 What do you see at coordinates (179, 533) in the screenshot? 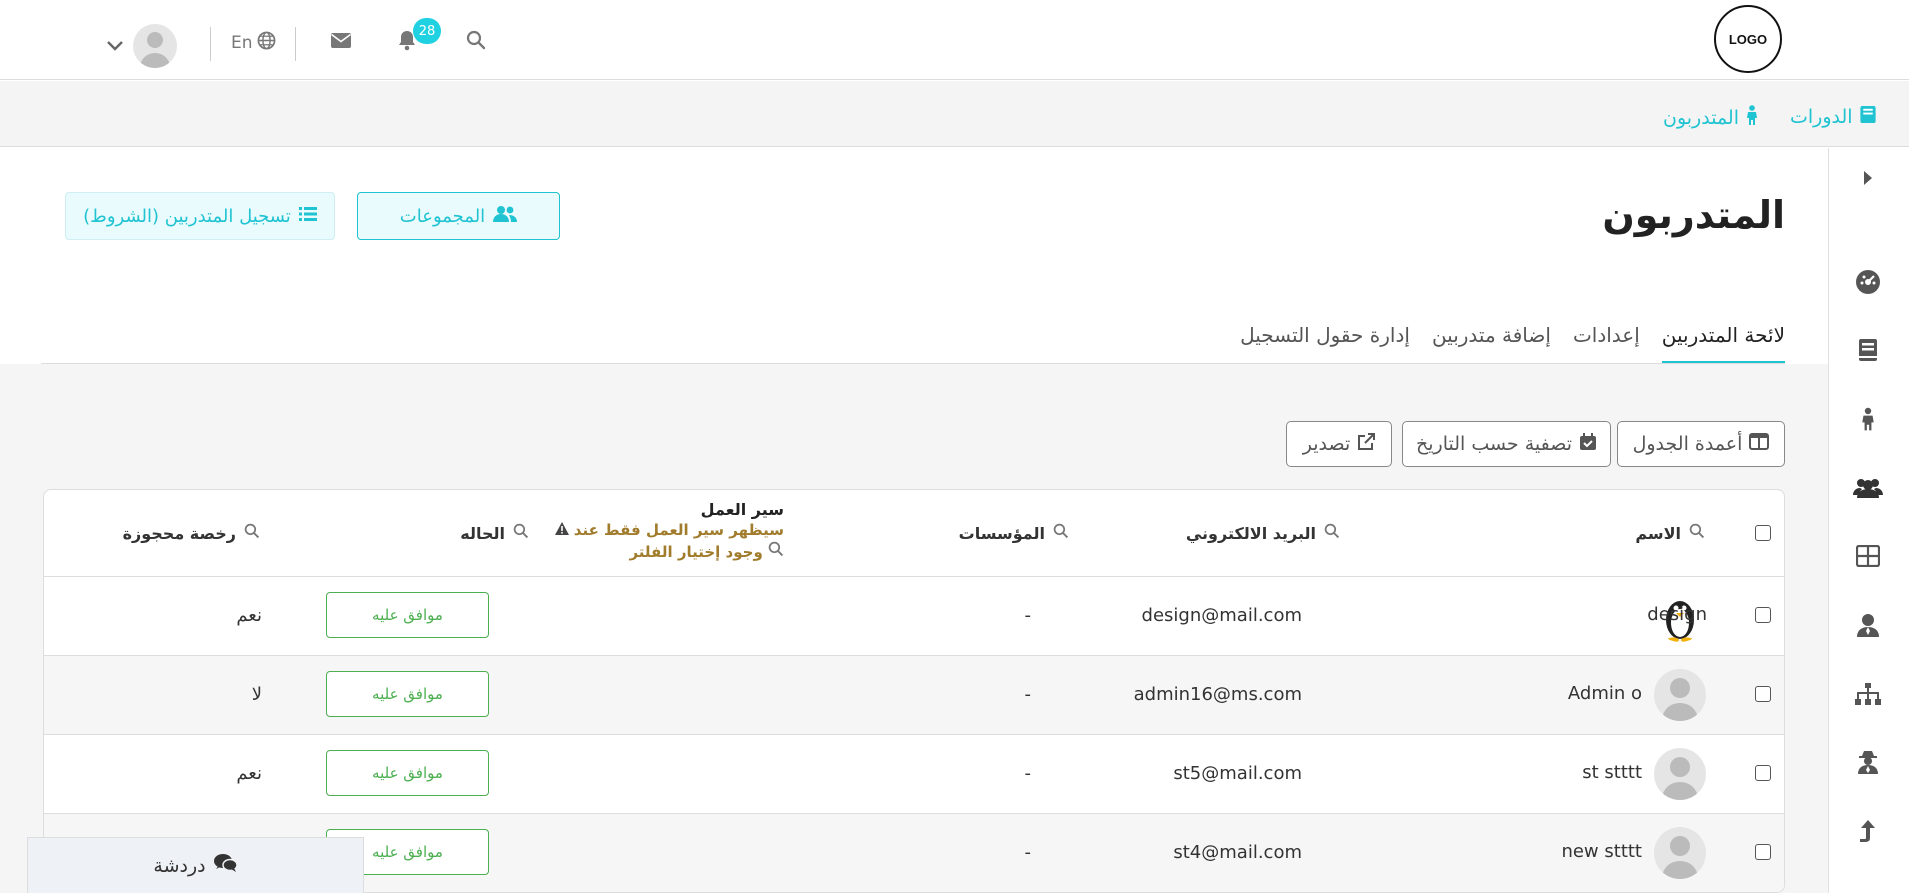
I see `column-header-reserved-license-label: رخصة محجوزة` at bounding box center [179, 533].